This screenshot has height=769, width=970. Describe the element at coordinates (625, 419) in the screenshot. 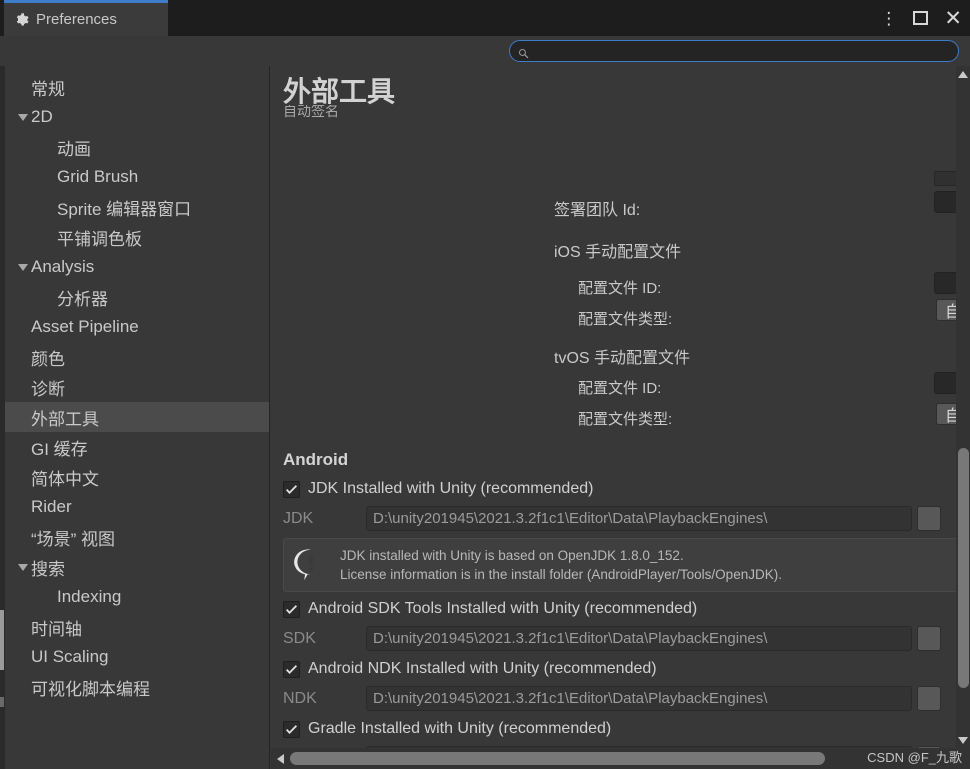

I see `tvos-profile-type-label: 配置文件类型:` at that location.